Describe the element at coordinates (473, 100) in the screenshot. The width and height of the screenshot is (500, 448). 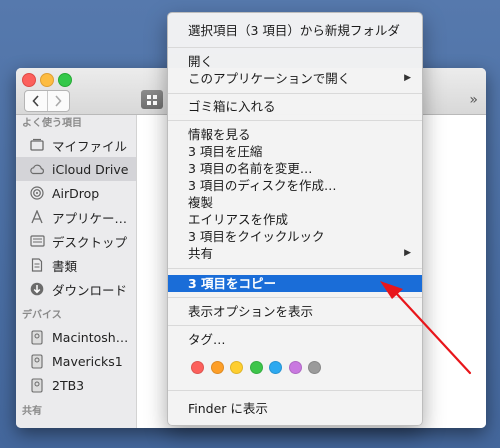
I see `toolbar-overflow-button: »` at that location.